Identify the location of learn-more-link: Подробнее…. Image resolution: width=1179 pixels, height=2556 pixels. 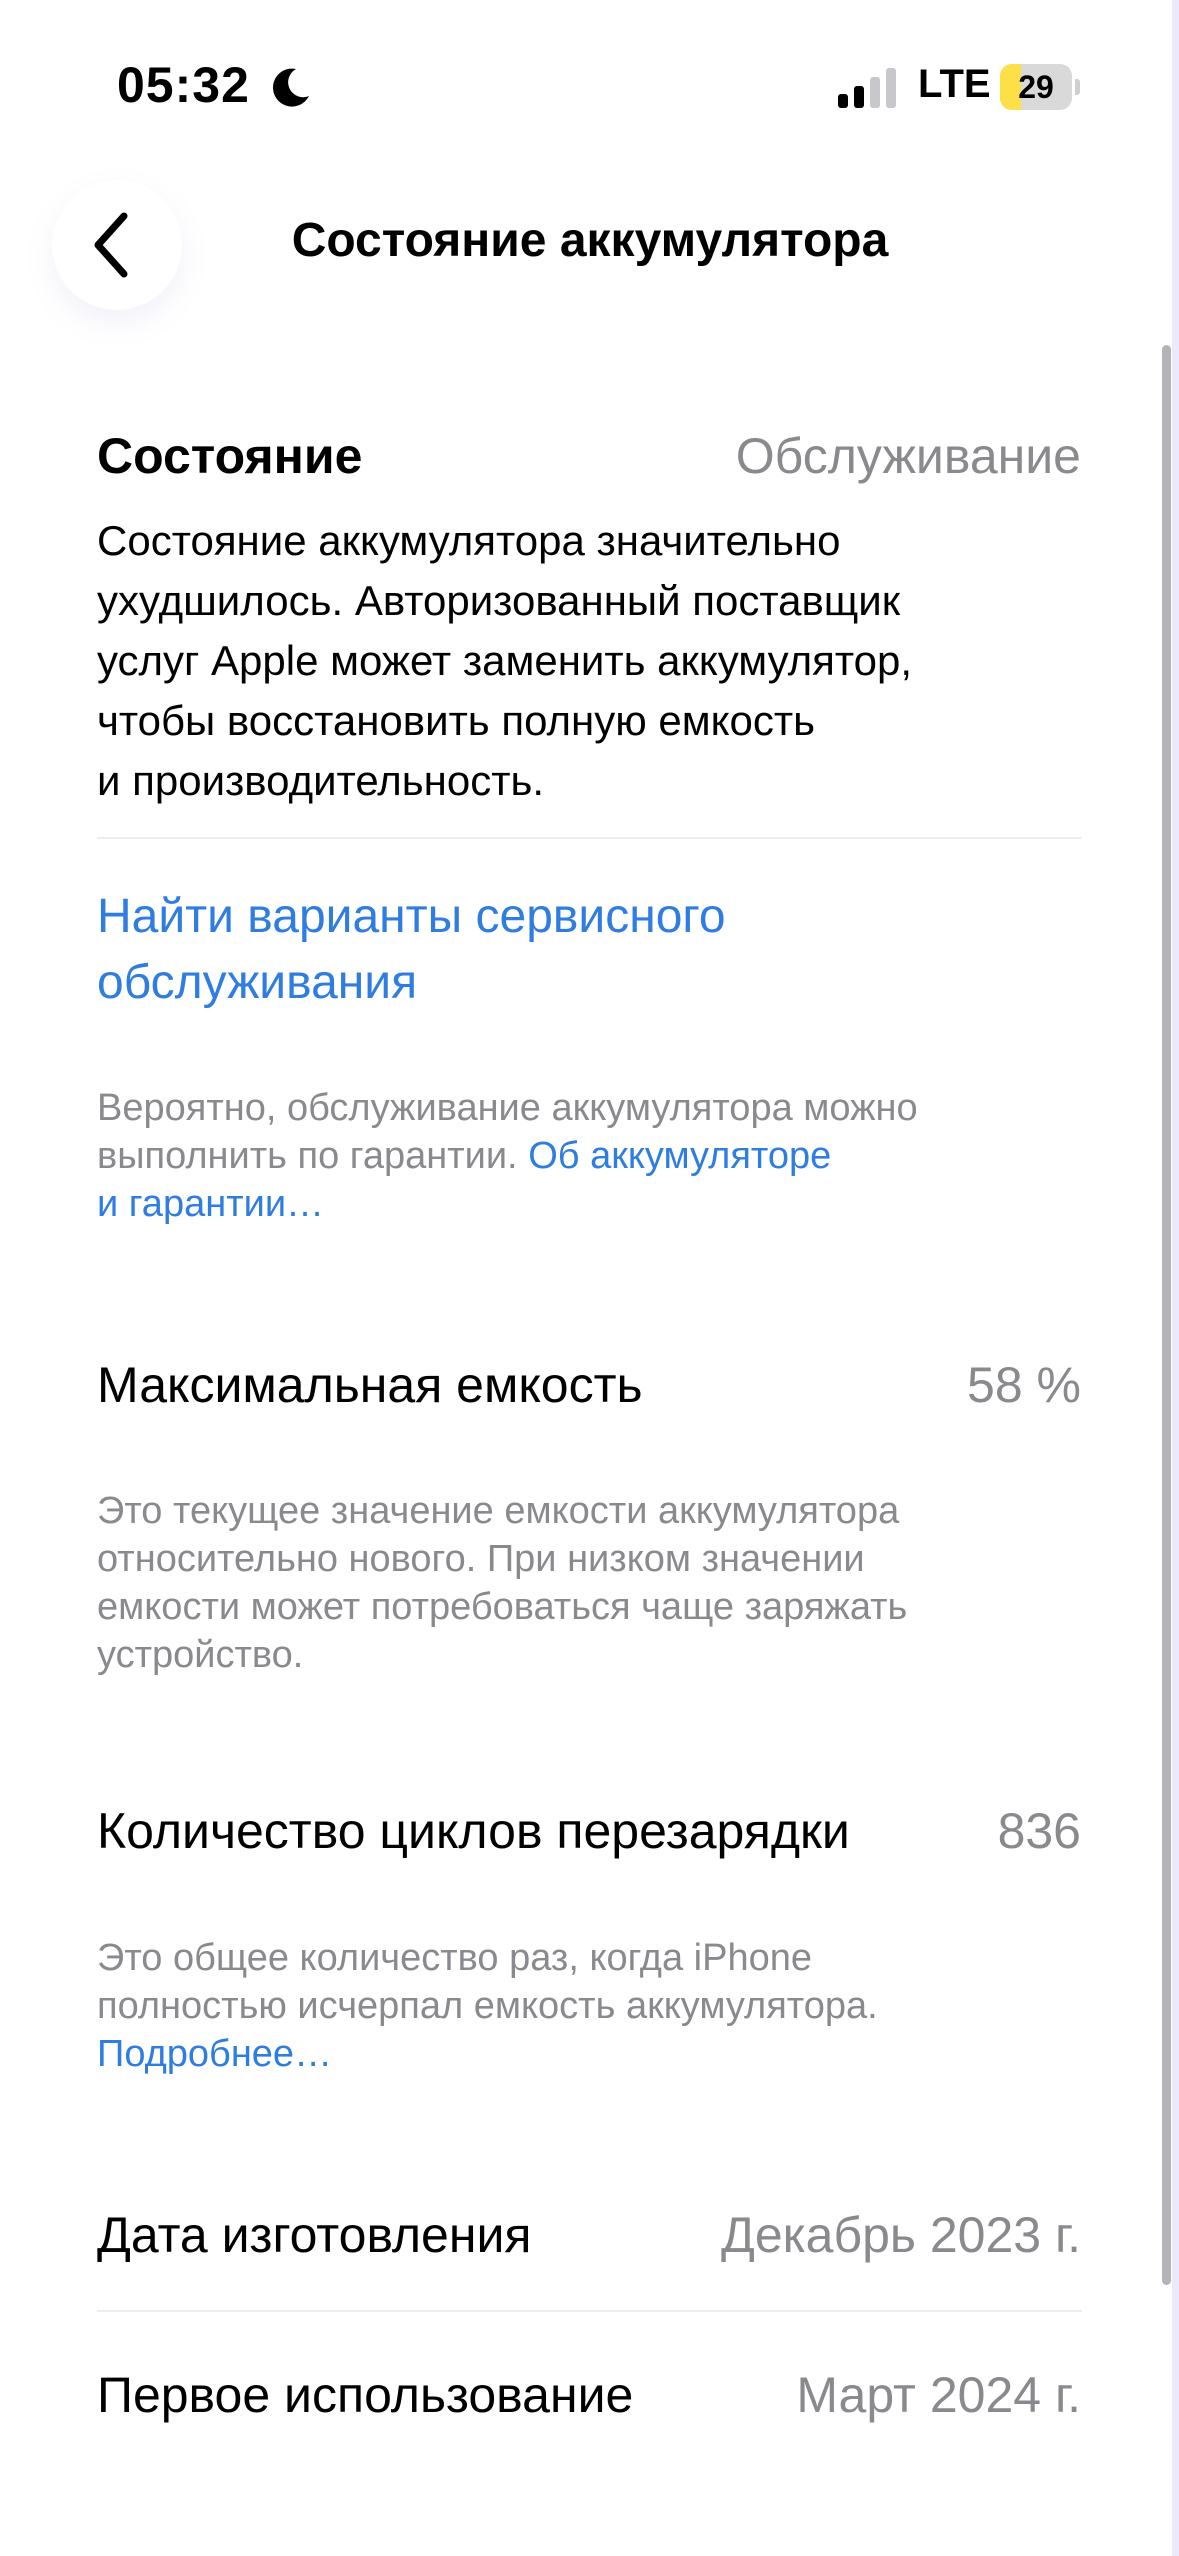
(214, 2054).